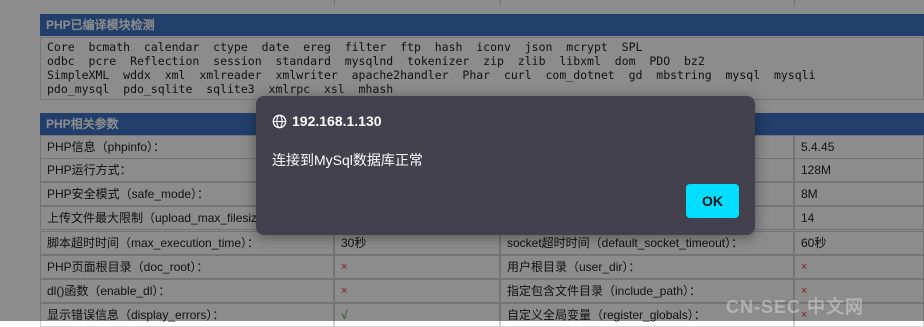 The image size is (924, 327). I want to click on dialog-origin: 192.168.1.130, so click(327, 121).